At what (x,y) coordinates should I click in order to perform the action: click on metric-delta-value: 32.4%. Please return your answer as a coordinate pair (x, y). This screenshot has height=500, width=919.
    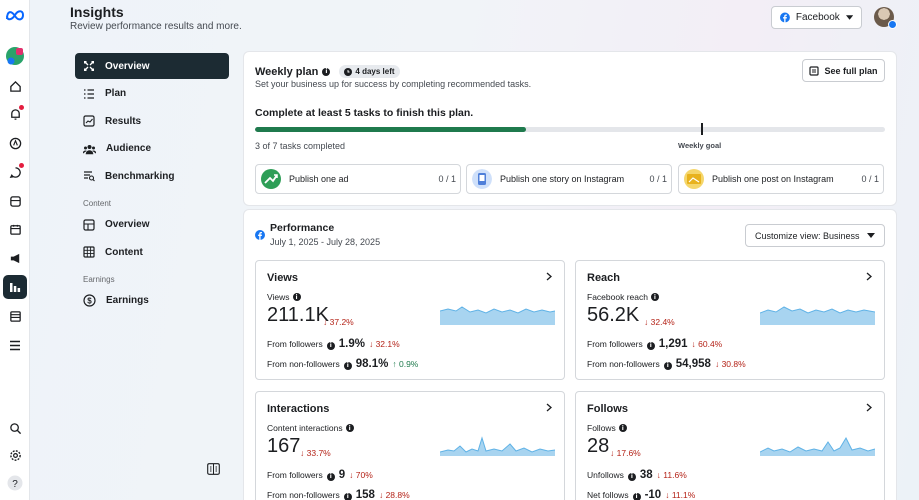
    Looking at the image, I should click on (662, 322).